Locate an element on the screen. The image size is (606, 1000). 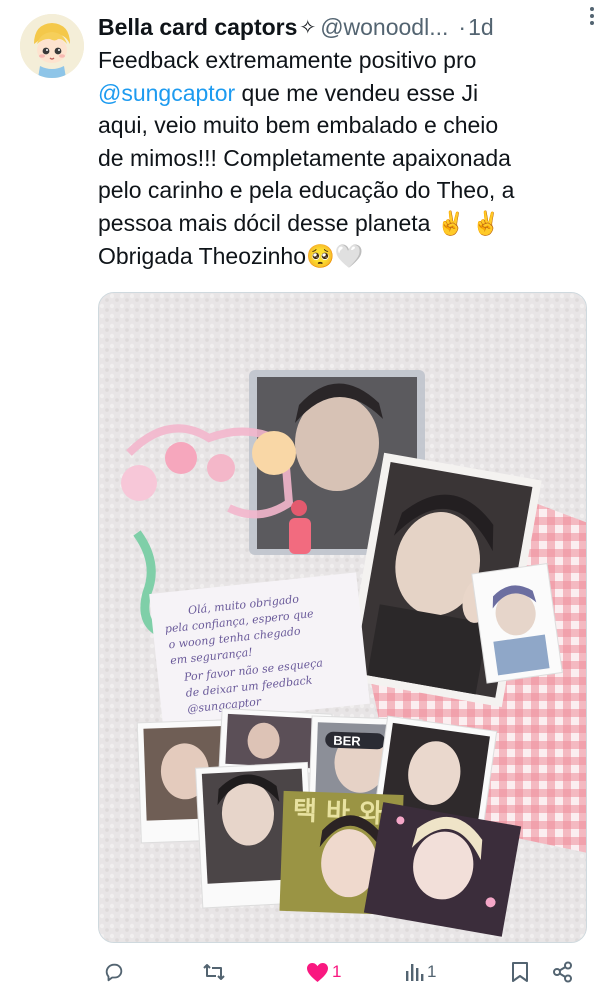
tweet-line-text: que me vendeu esse Ji is located at coordinates (357, 92).